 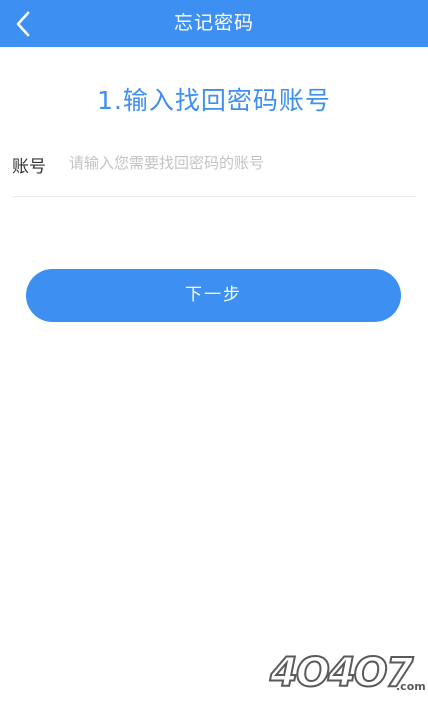 What do you see at coordinates (214, 100) in the screenshot?
I see `step-title: 1.输入找回密码账号` at bounding box center [214, 100].